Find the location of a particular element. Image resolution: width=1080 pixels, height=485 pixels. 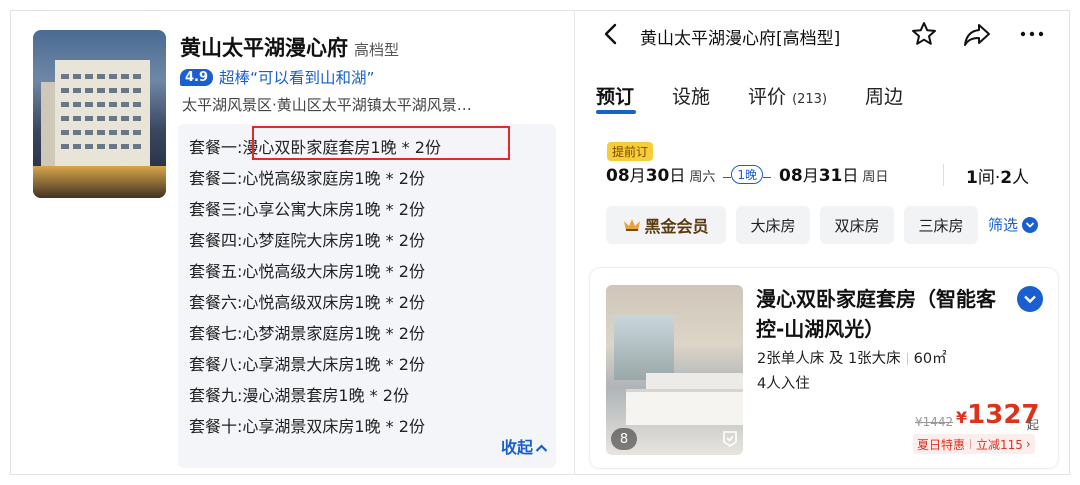

date-selector: 08 月 30 日周六 1晚 08 月 31 日周日 is located at coordinates (747, 174).